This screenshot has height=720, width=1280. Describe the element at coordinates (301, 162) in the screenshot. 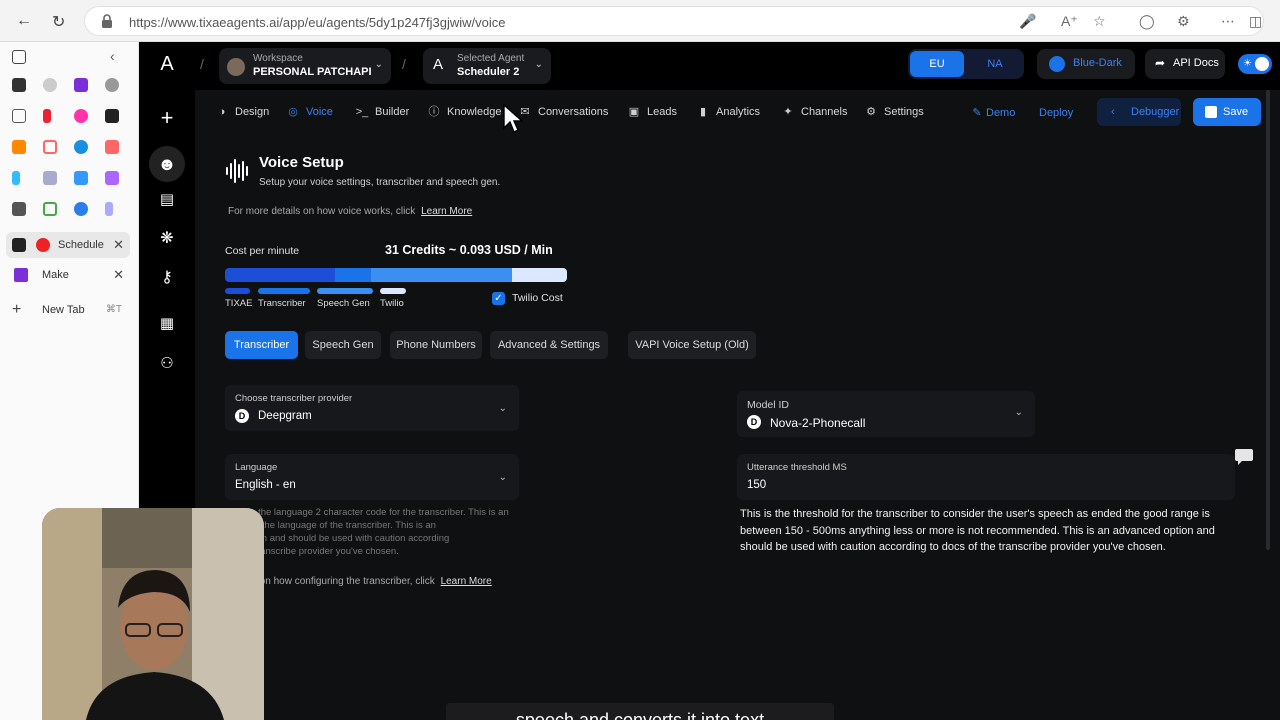

I see `page-title: Voice Setup` at that location.